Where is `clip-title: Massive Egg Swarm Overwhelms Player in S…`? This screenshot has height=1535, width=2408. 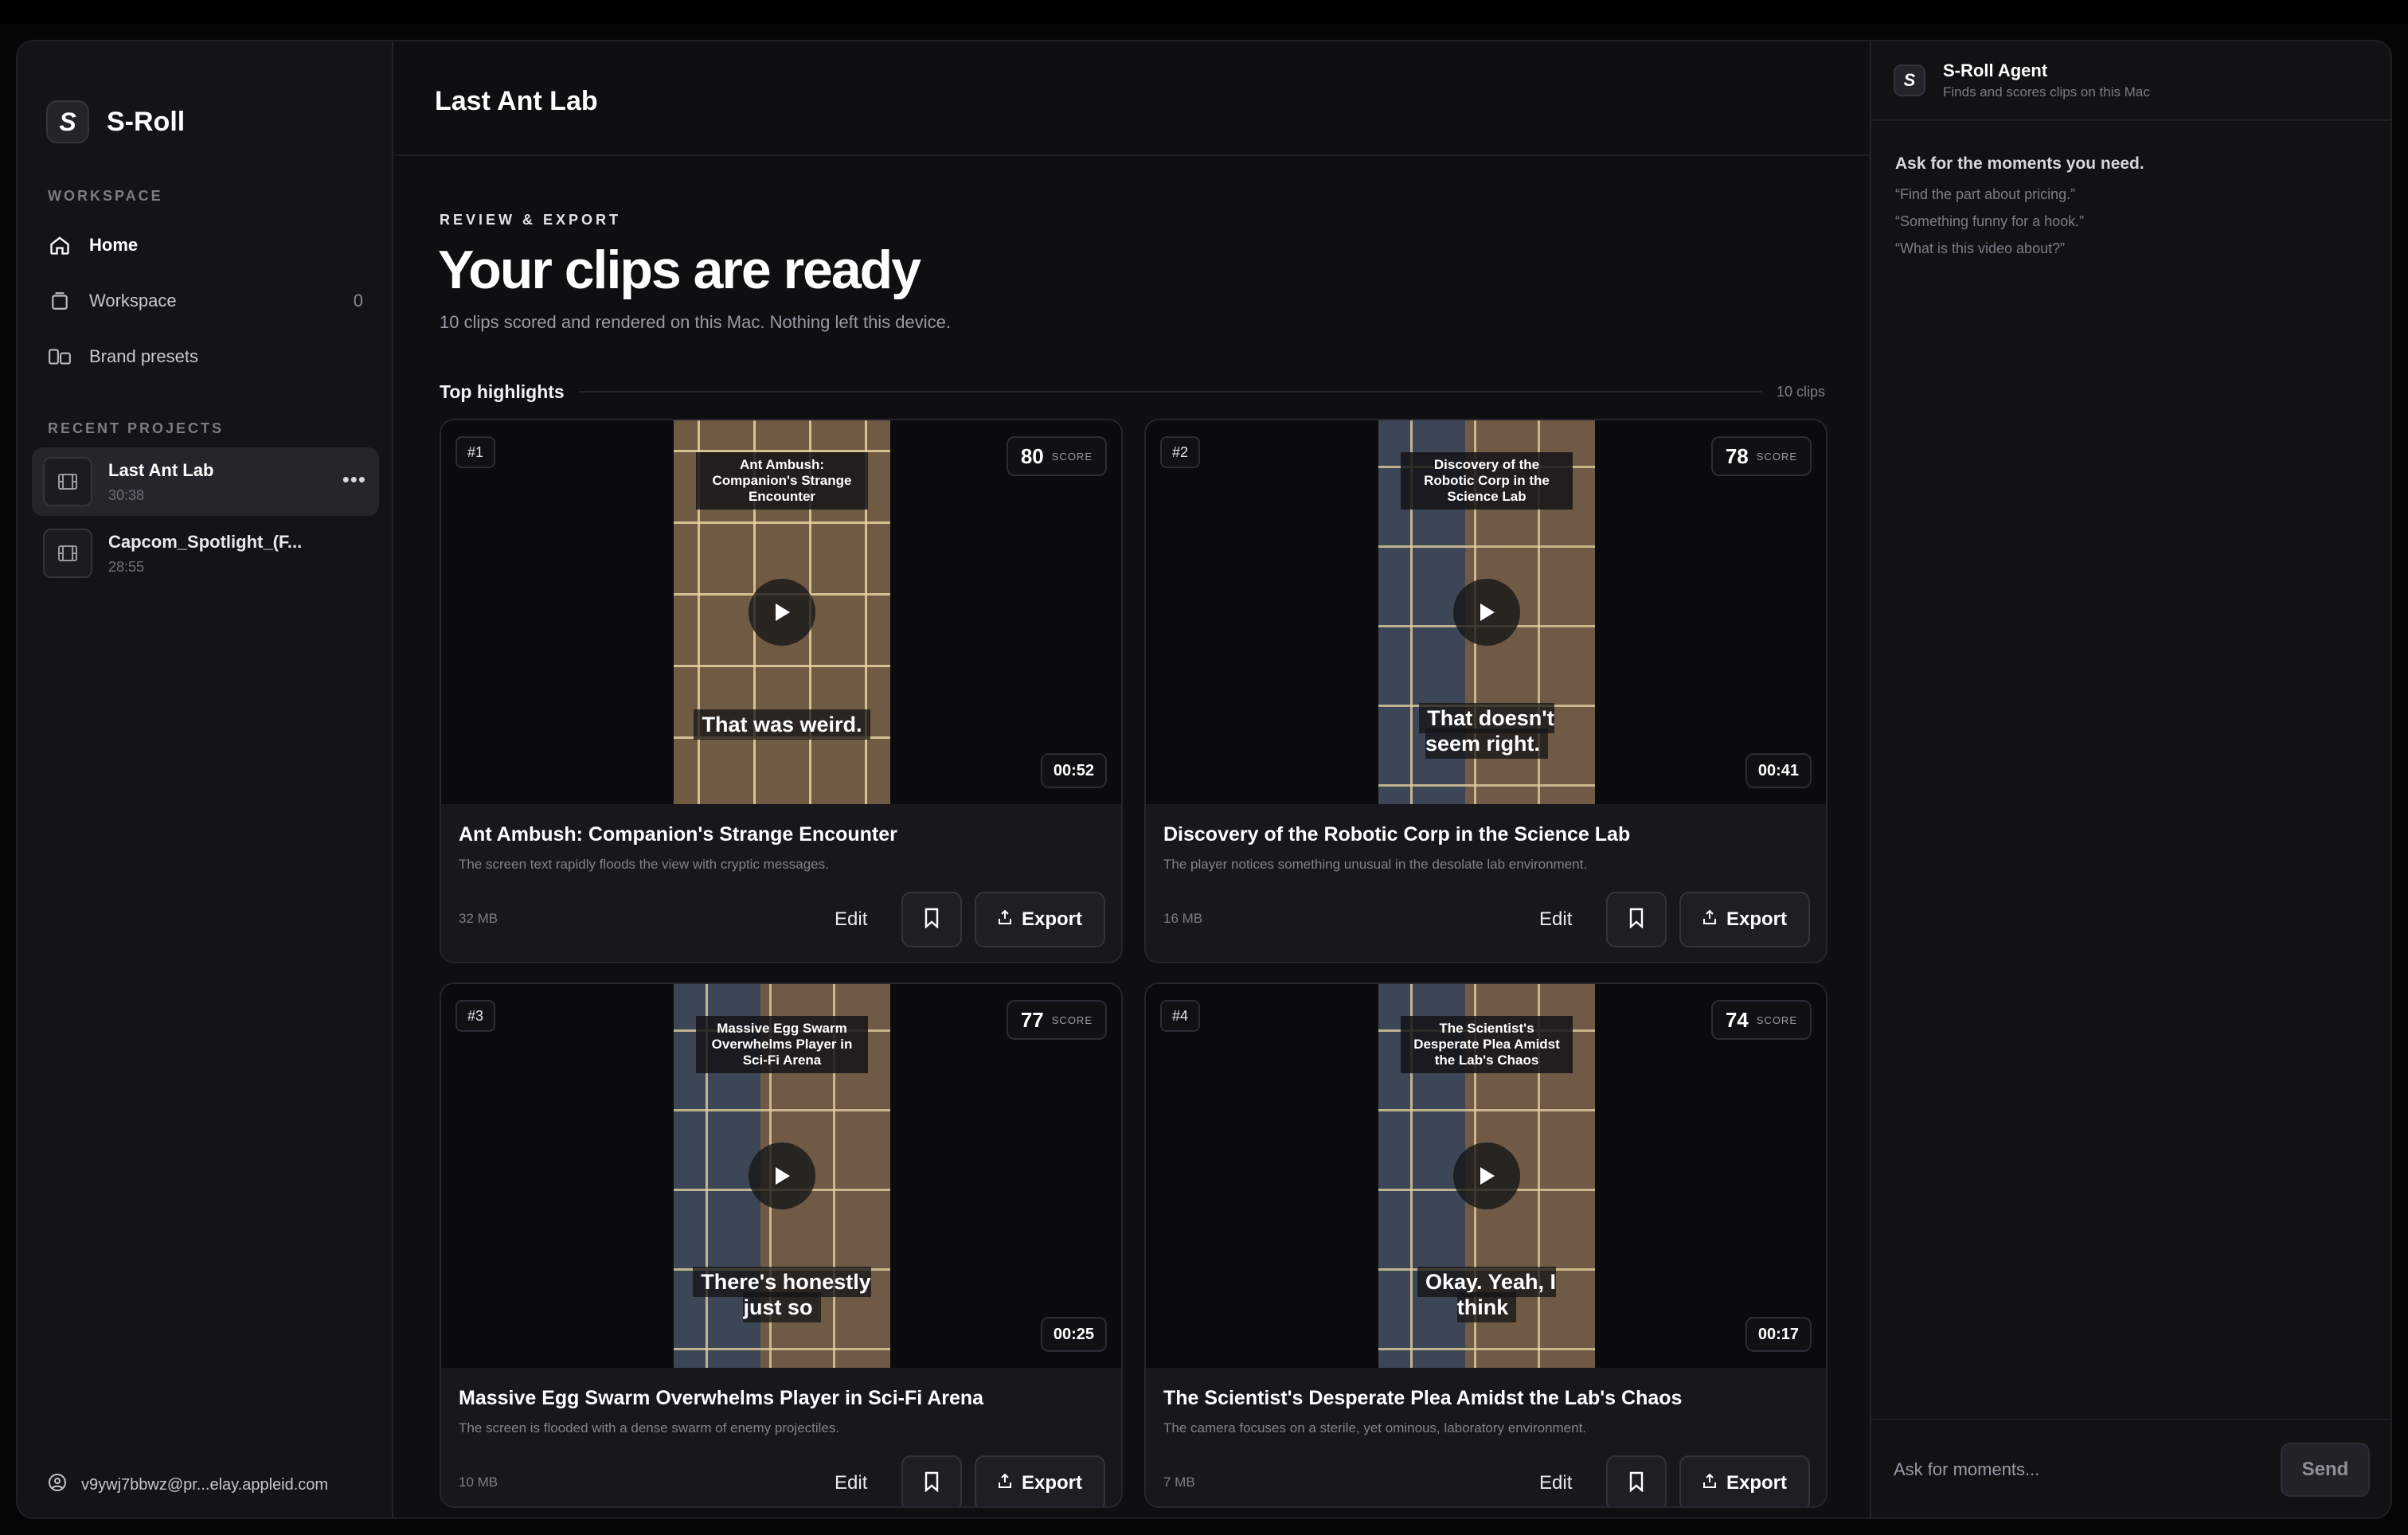
clip-title: Massive Egg Swarm Overwhelms Player in S… is located at coordinates (721, 1398).